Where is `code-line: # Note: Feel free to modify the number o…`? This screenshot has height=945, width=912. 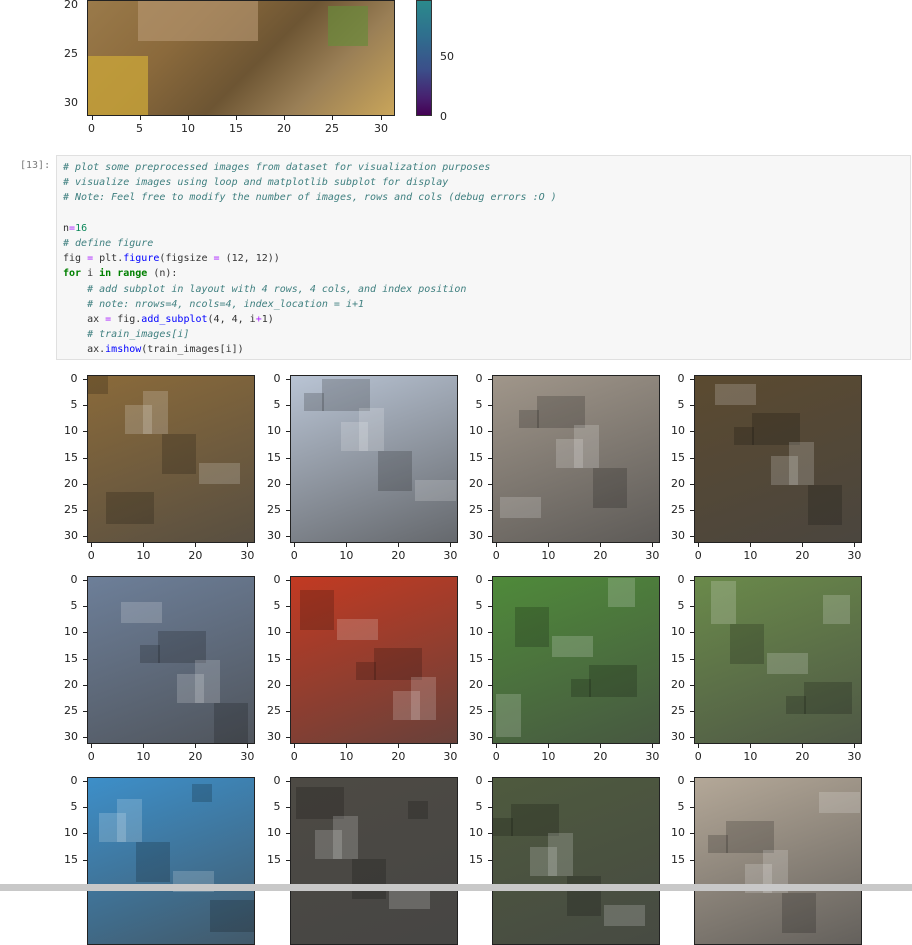 code-line: # Note: Feel free to modify the number o… is located at coordinates (310, 198).